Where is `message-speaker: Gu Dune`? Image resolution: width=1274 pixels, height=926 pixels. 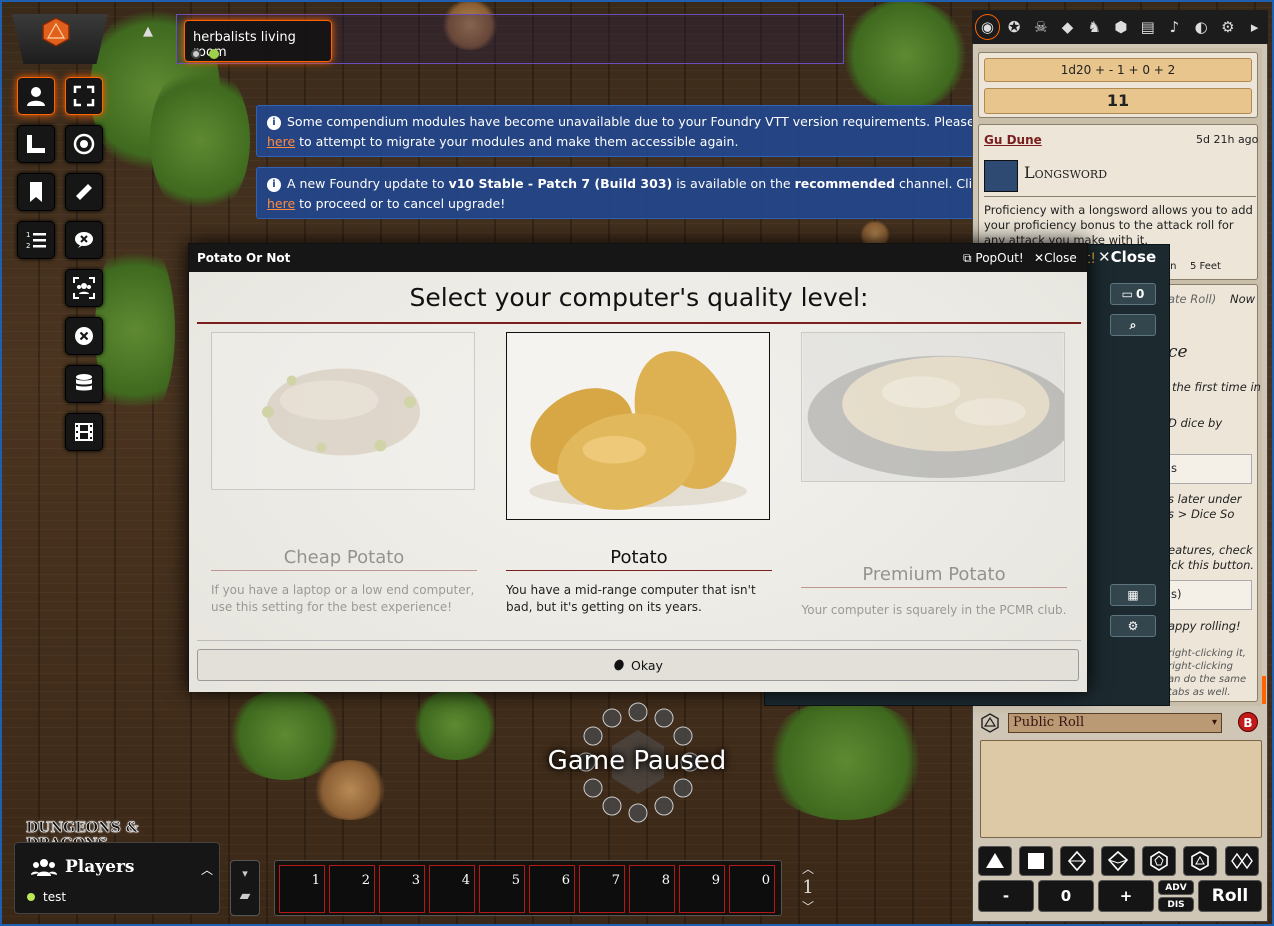
message-speaker: Gu Dune is located at coordinates (1013, 140).